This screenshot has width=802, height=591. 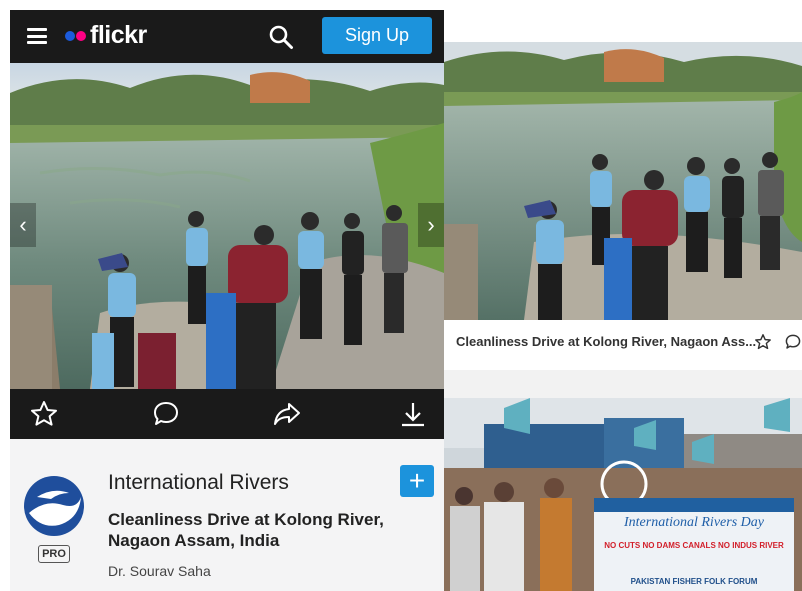 I want to click on flickr-logo-dots, so click(x=76, y=36).